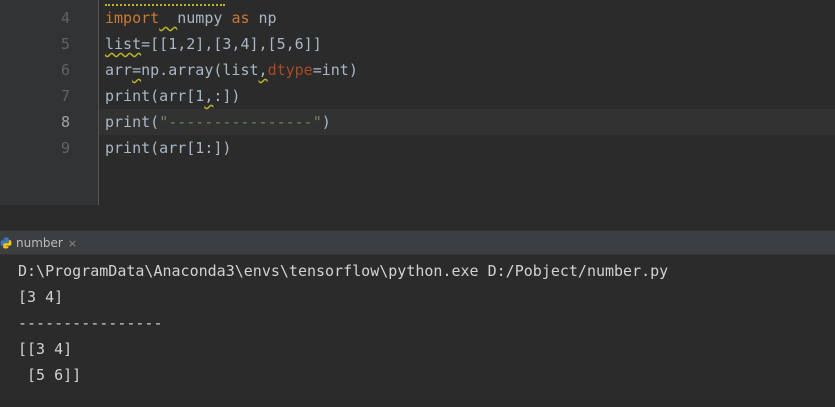  I want to click on run-tab-label: number, so click(39, 243).